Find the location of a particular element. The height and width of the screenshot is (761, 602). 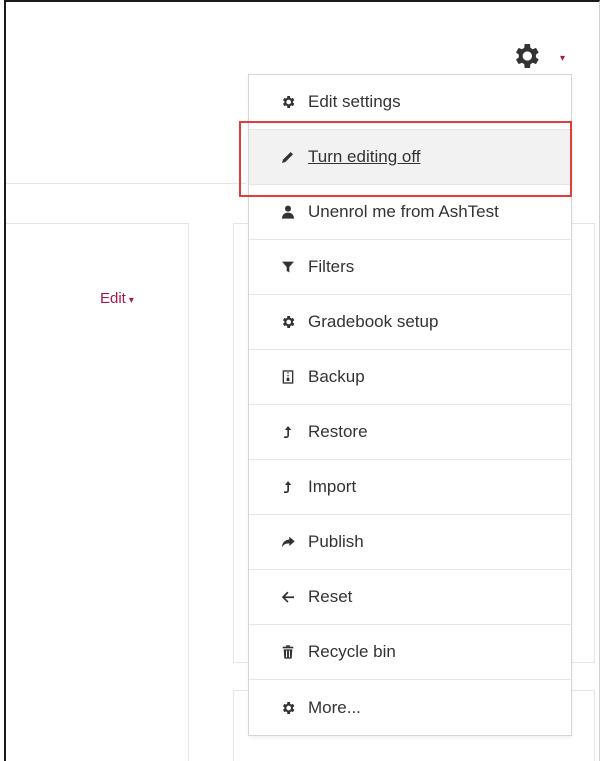

menu-item-label: Recycle bin is located at coordinates (352, 651).